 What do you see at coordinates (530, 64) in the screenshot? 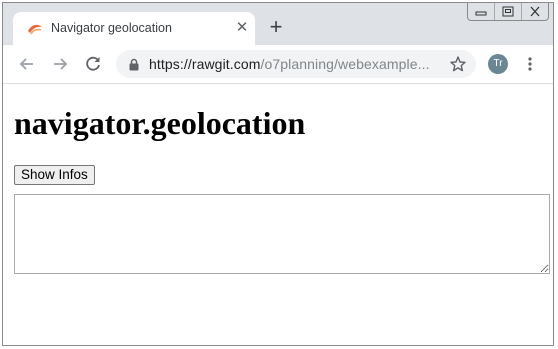
I see `kebab-menu-icon` at bounding box center [530, 64].